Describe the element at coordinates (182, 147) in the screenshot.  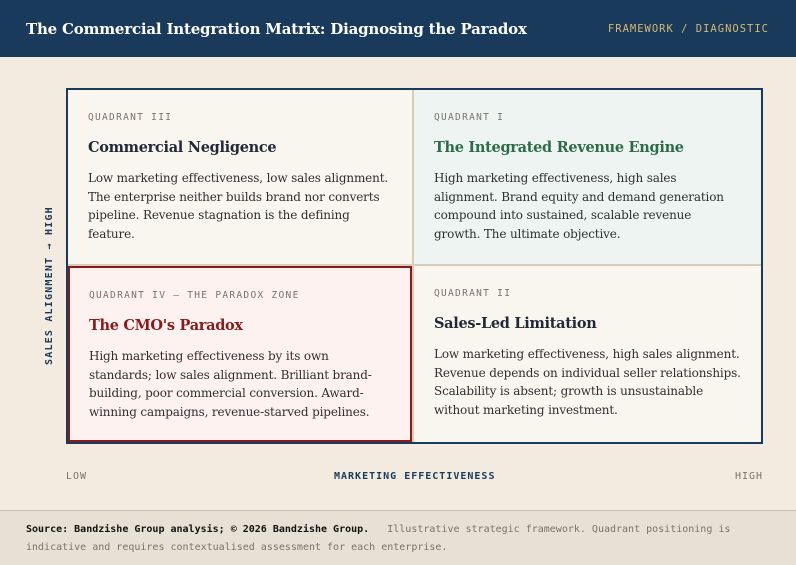
I see `quadrant-title: Commercial Negligence` at that location.